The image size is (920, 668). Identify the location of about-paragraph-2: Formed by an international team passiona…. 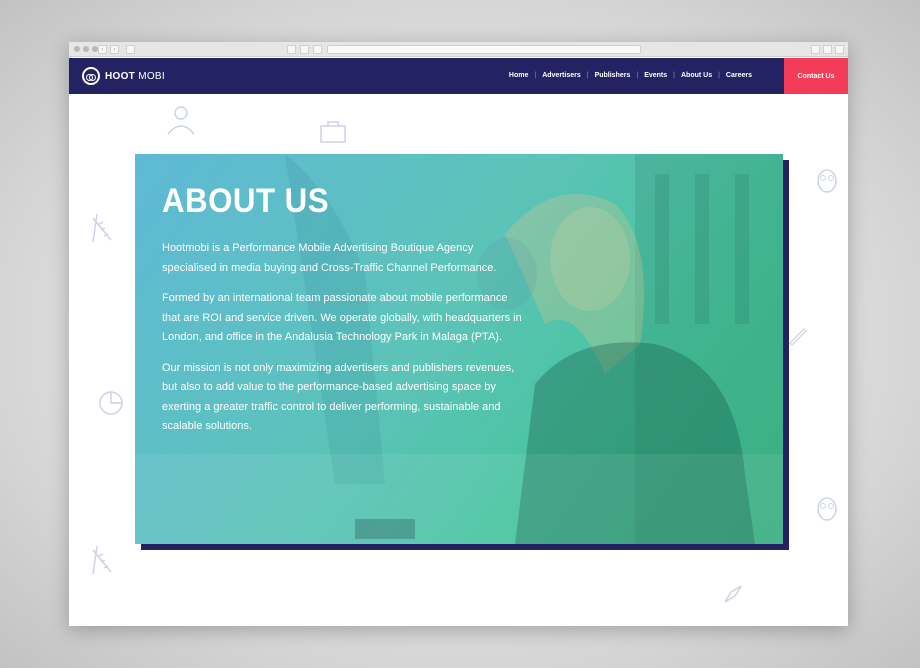
(342, 317).